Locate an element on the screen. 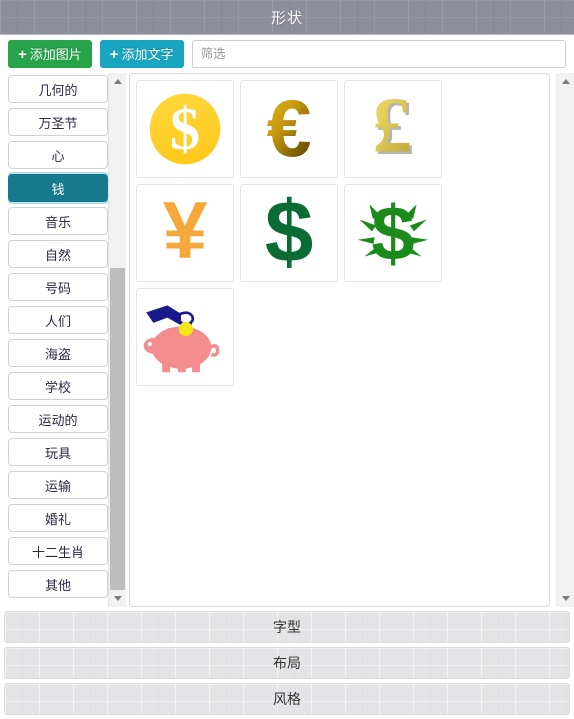 This screenshot has width=574, height=719. sidebar-item-9: 学校 is located at coordinates (58, 386).